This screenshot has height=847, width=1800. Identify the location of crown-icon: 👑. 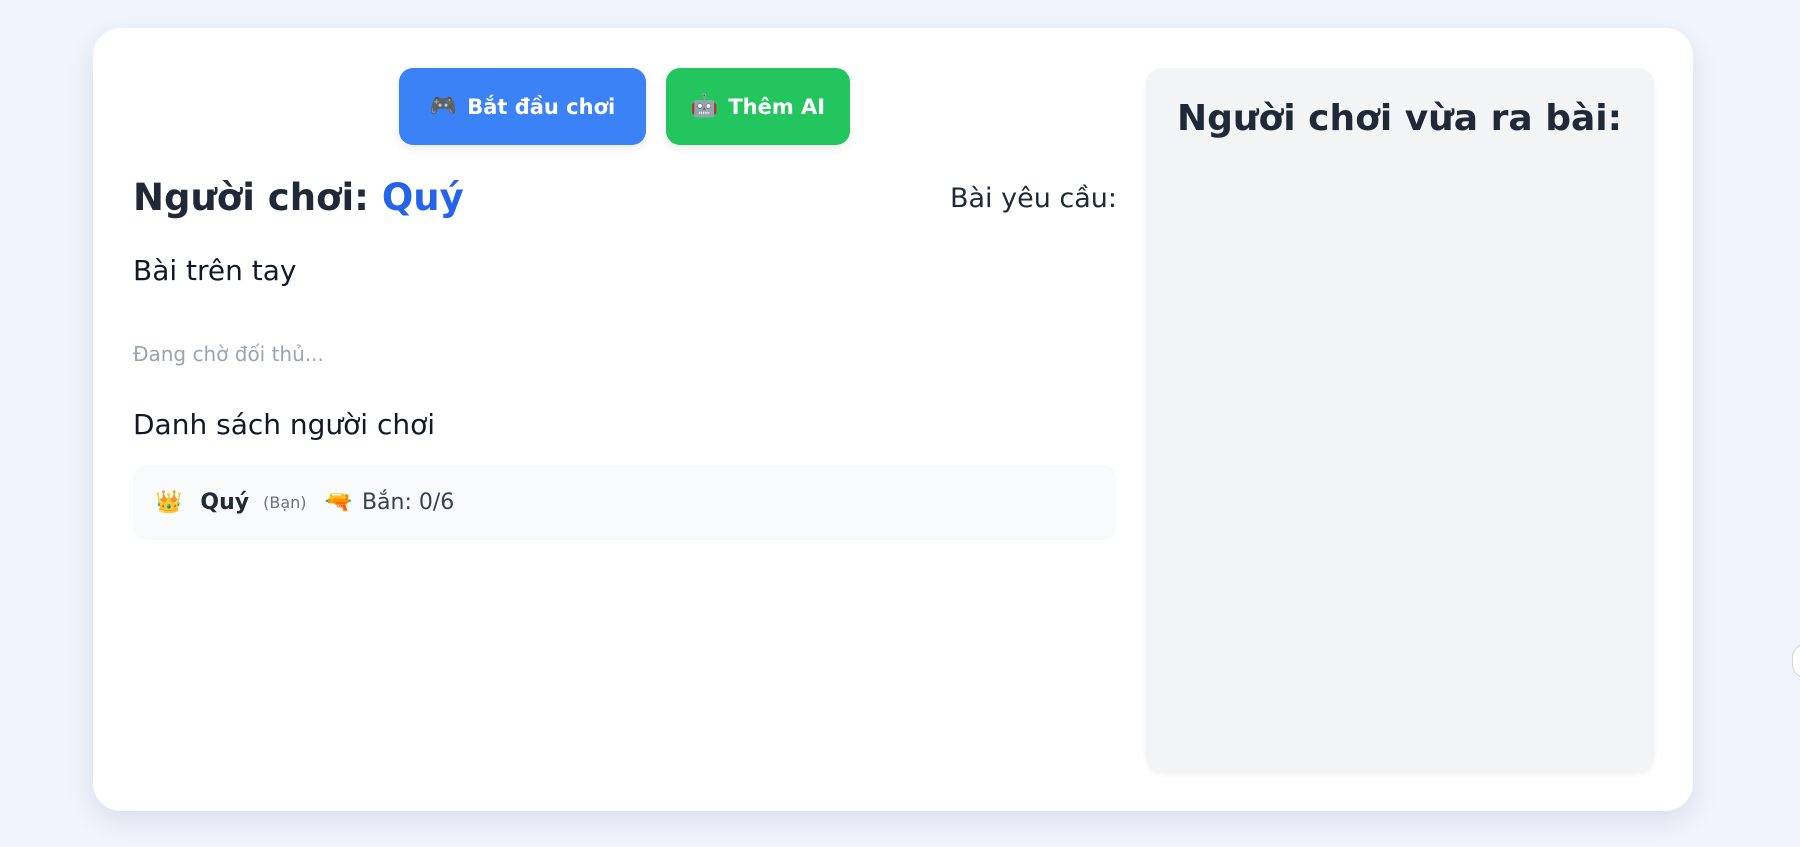
(169, 502).